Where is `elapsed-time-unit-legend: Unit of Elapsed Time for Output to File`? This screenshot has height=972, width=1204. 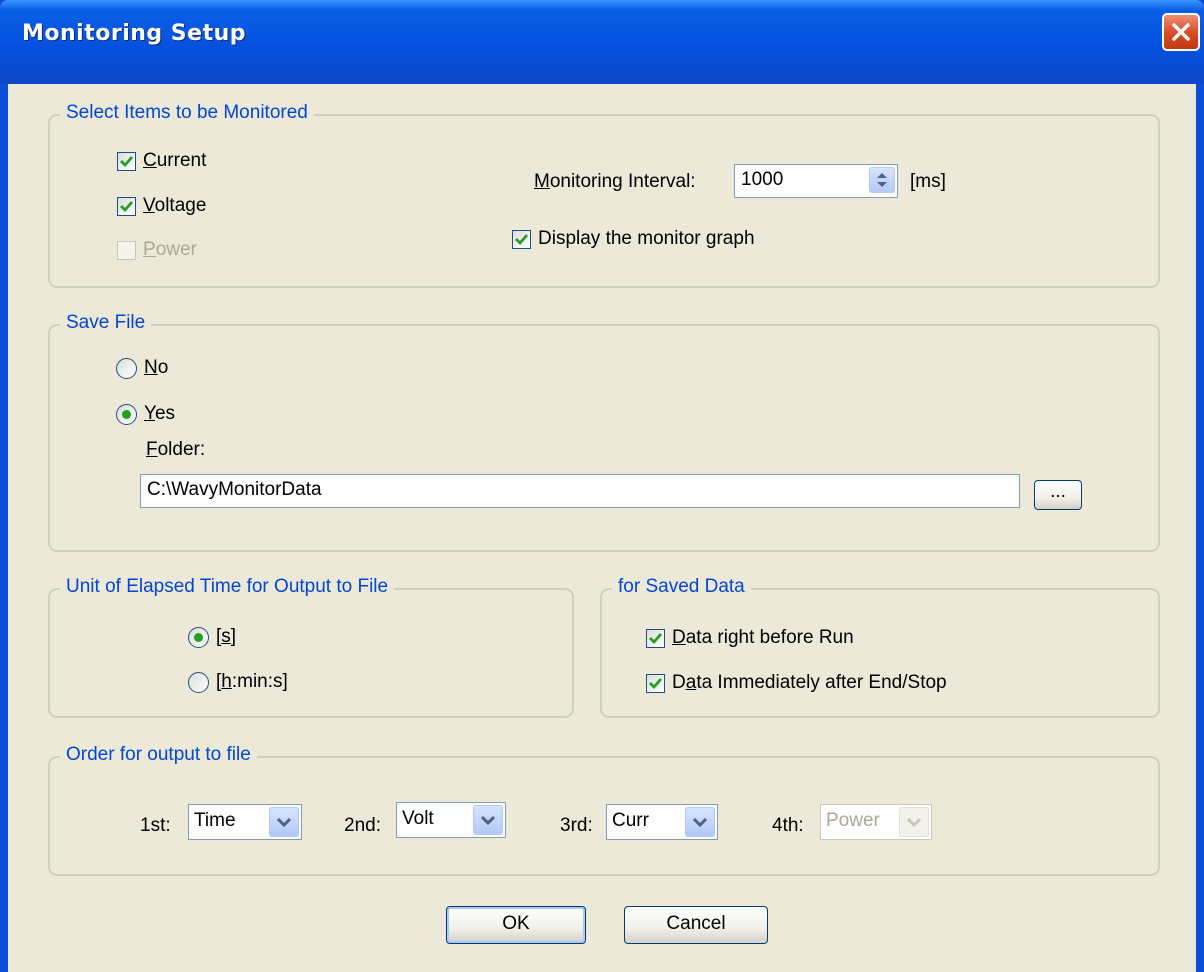 elapsed-time-unit-legend: Unit of Elapsed Time for Output to File is located at coordinates (227, 587).